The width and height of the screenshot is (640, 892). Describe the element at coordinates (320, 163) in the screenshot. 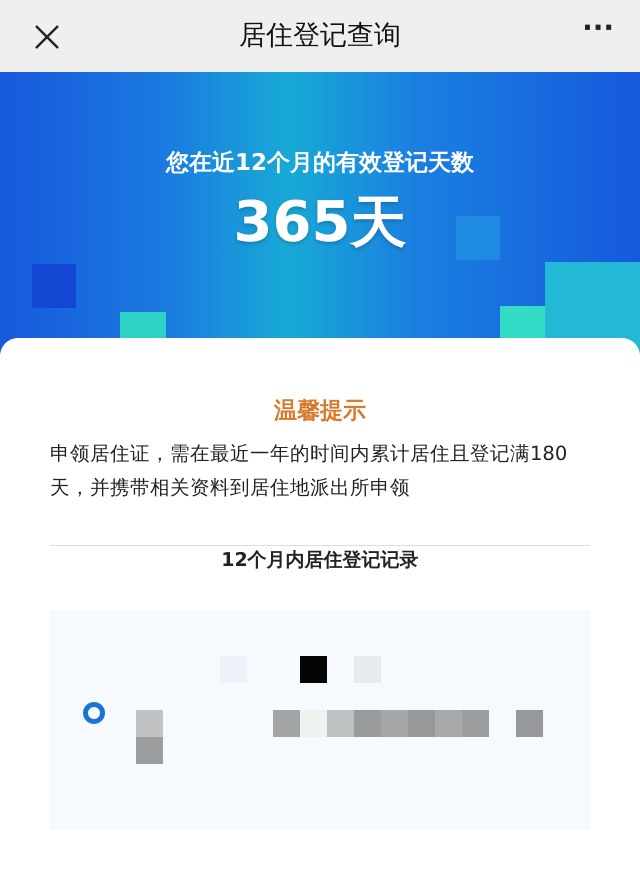

I see `valid-days-caption: 您在近12个月的有效登记天数` at that location.